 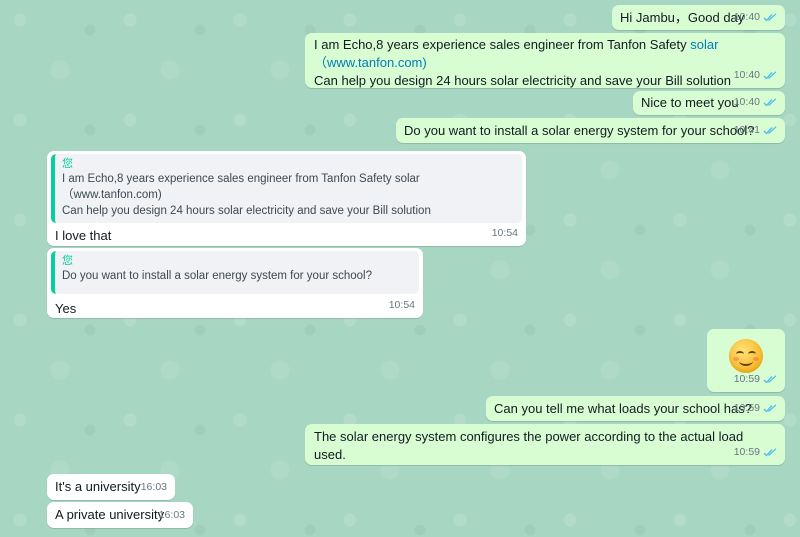 What do you see at coordinates (98, 486) in the screenshot?
I see `message-text: It's a university` at bounding box center [98, 486].